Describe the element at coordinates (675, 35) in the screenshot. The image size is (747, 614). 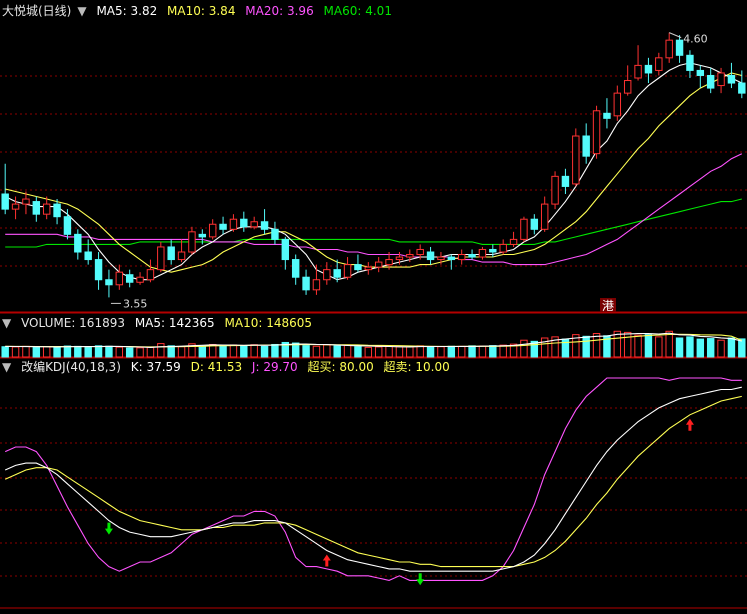
I see `high-marker-arrow` at that location.